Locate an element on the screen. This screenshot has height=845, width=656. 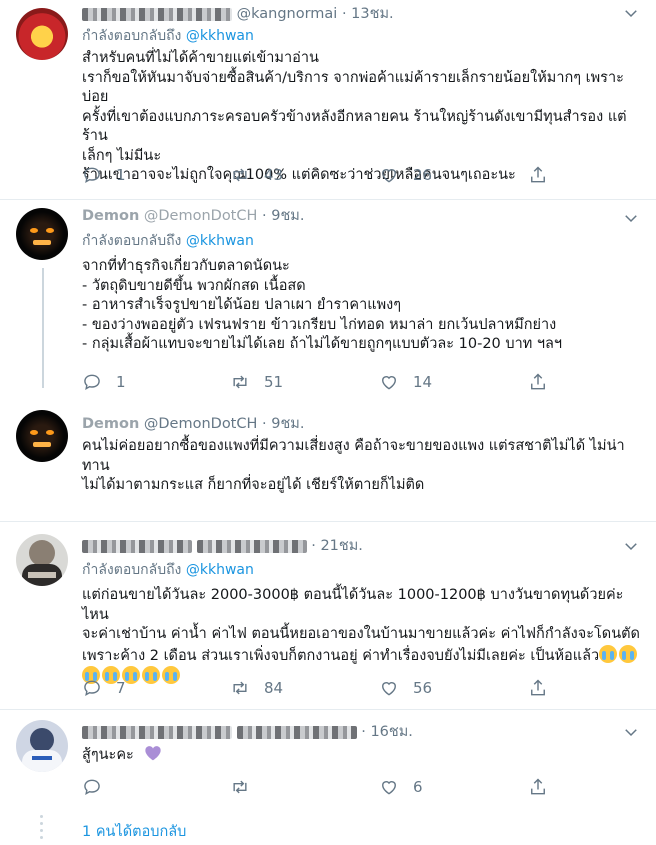
tweet-header: · 21ชม. is located at coordinates (362, 546).